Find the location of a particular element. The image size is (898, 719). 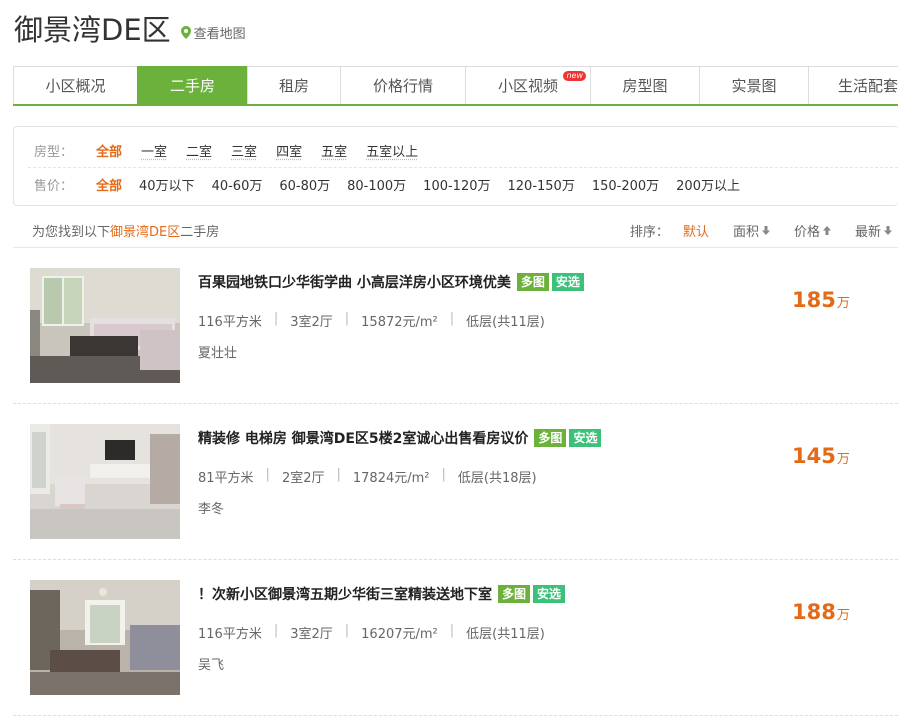

listing-agent: 吴飞 is located at coordinates (211, 663).